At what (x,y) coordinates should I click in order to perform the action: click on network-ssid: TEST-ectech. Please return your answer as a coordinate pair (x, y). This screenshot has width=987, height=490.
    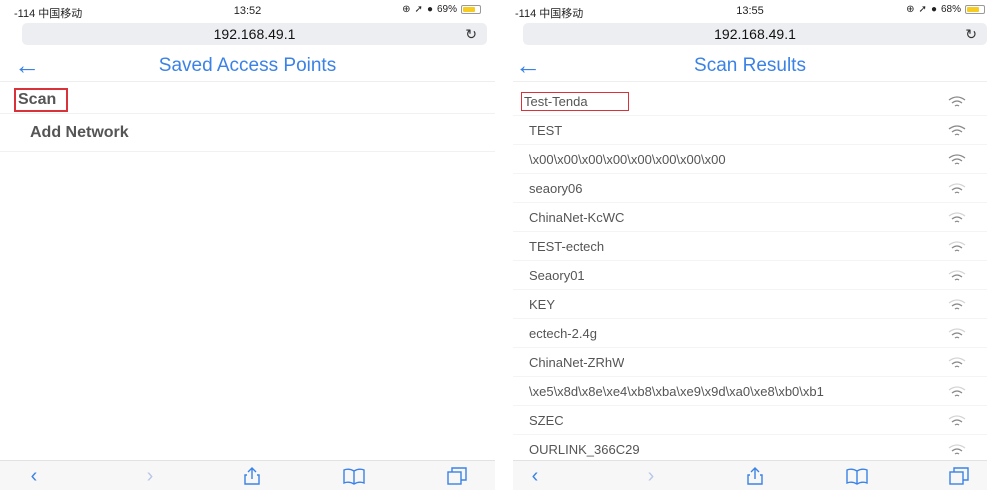
    Looking at the image, I should click on (567, 246).